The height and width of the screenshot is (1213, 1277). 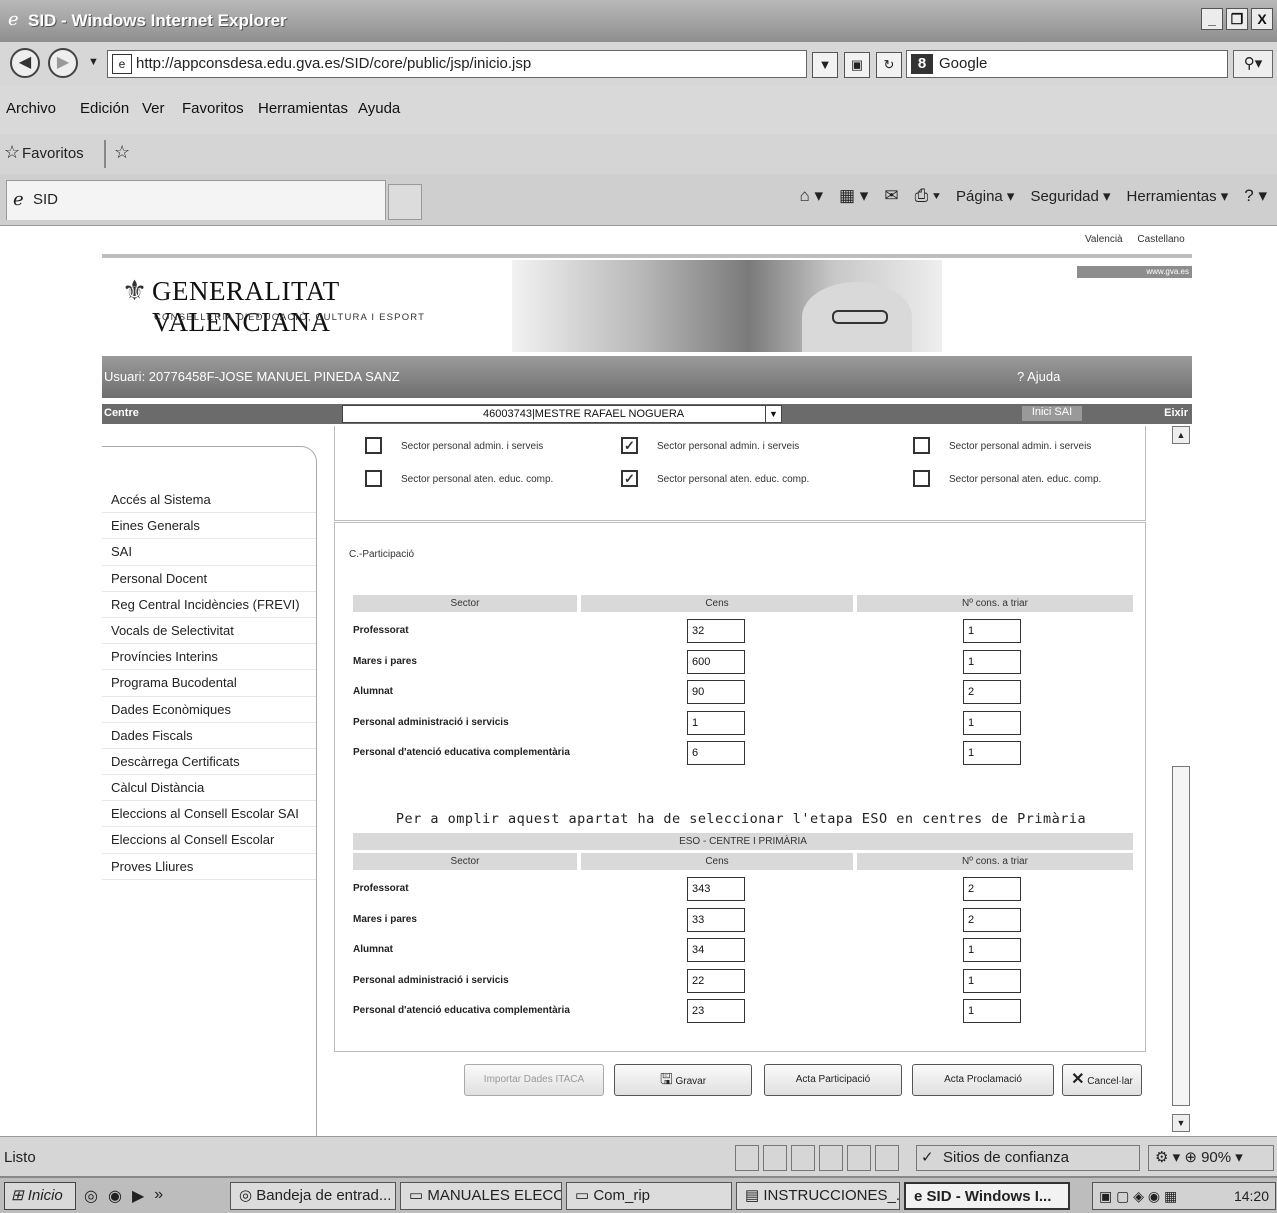 What do you see at coordinates (53, 153) in the screenshot?
I see `favorites-button: Favoritos` at bounding box center [53, 153].